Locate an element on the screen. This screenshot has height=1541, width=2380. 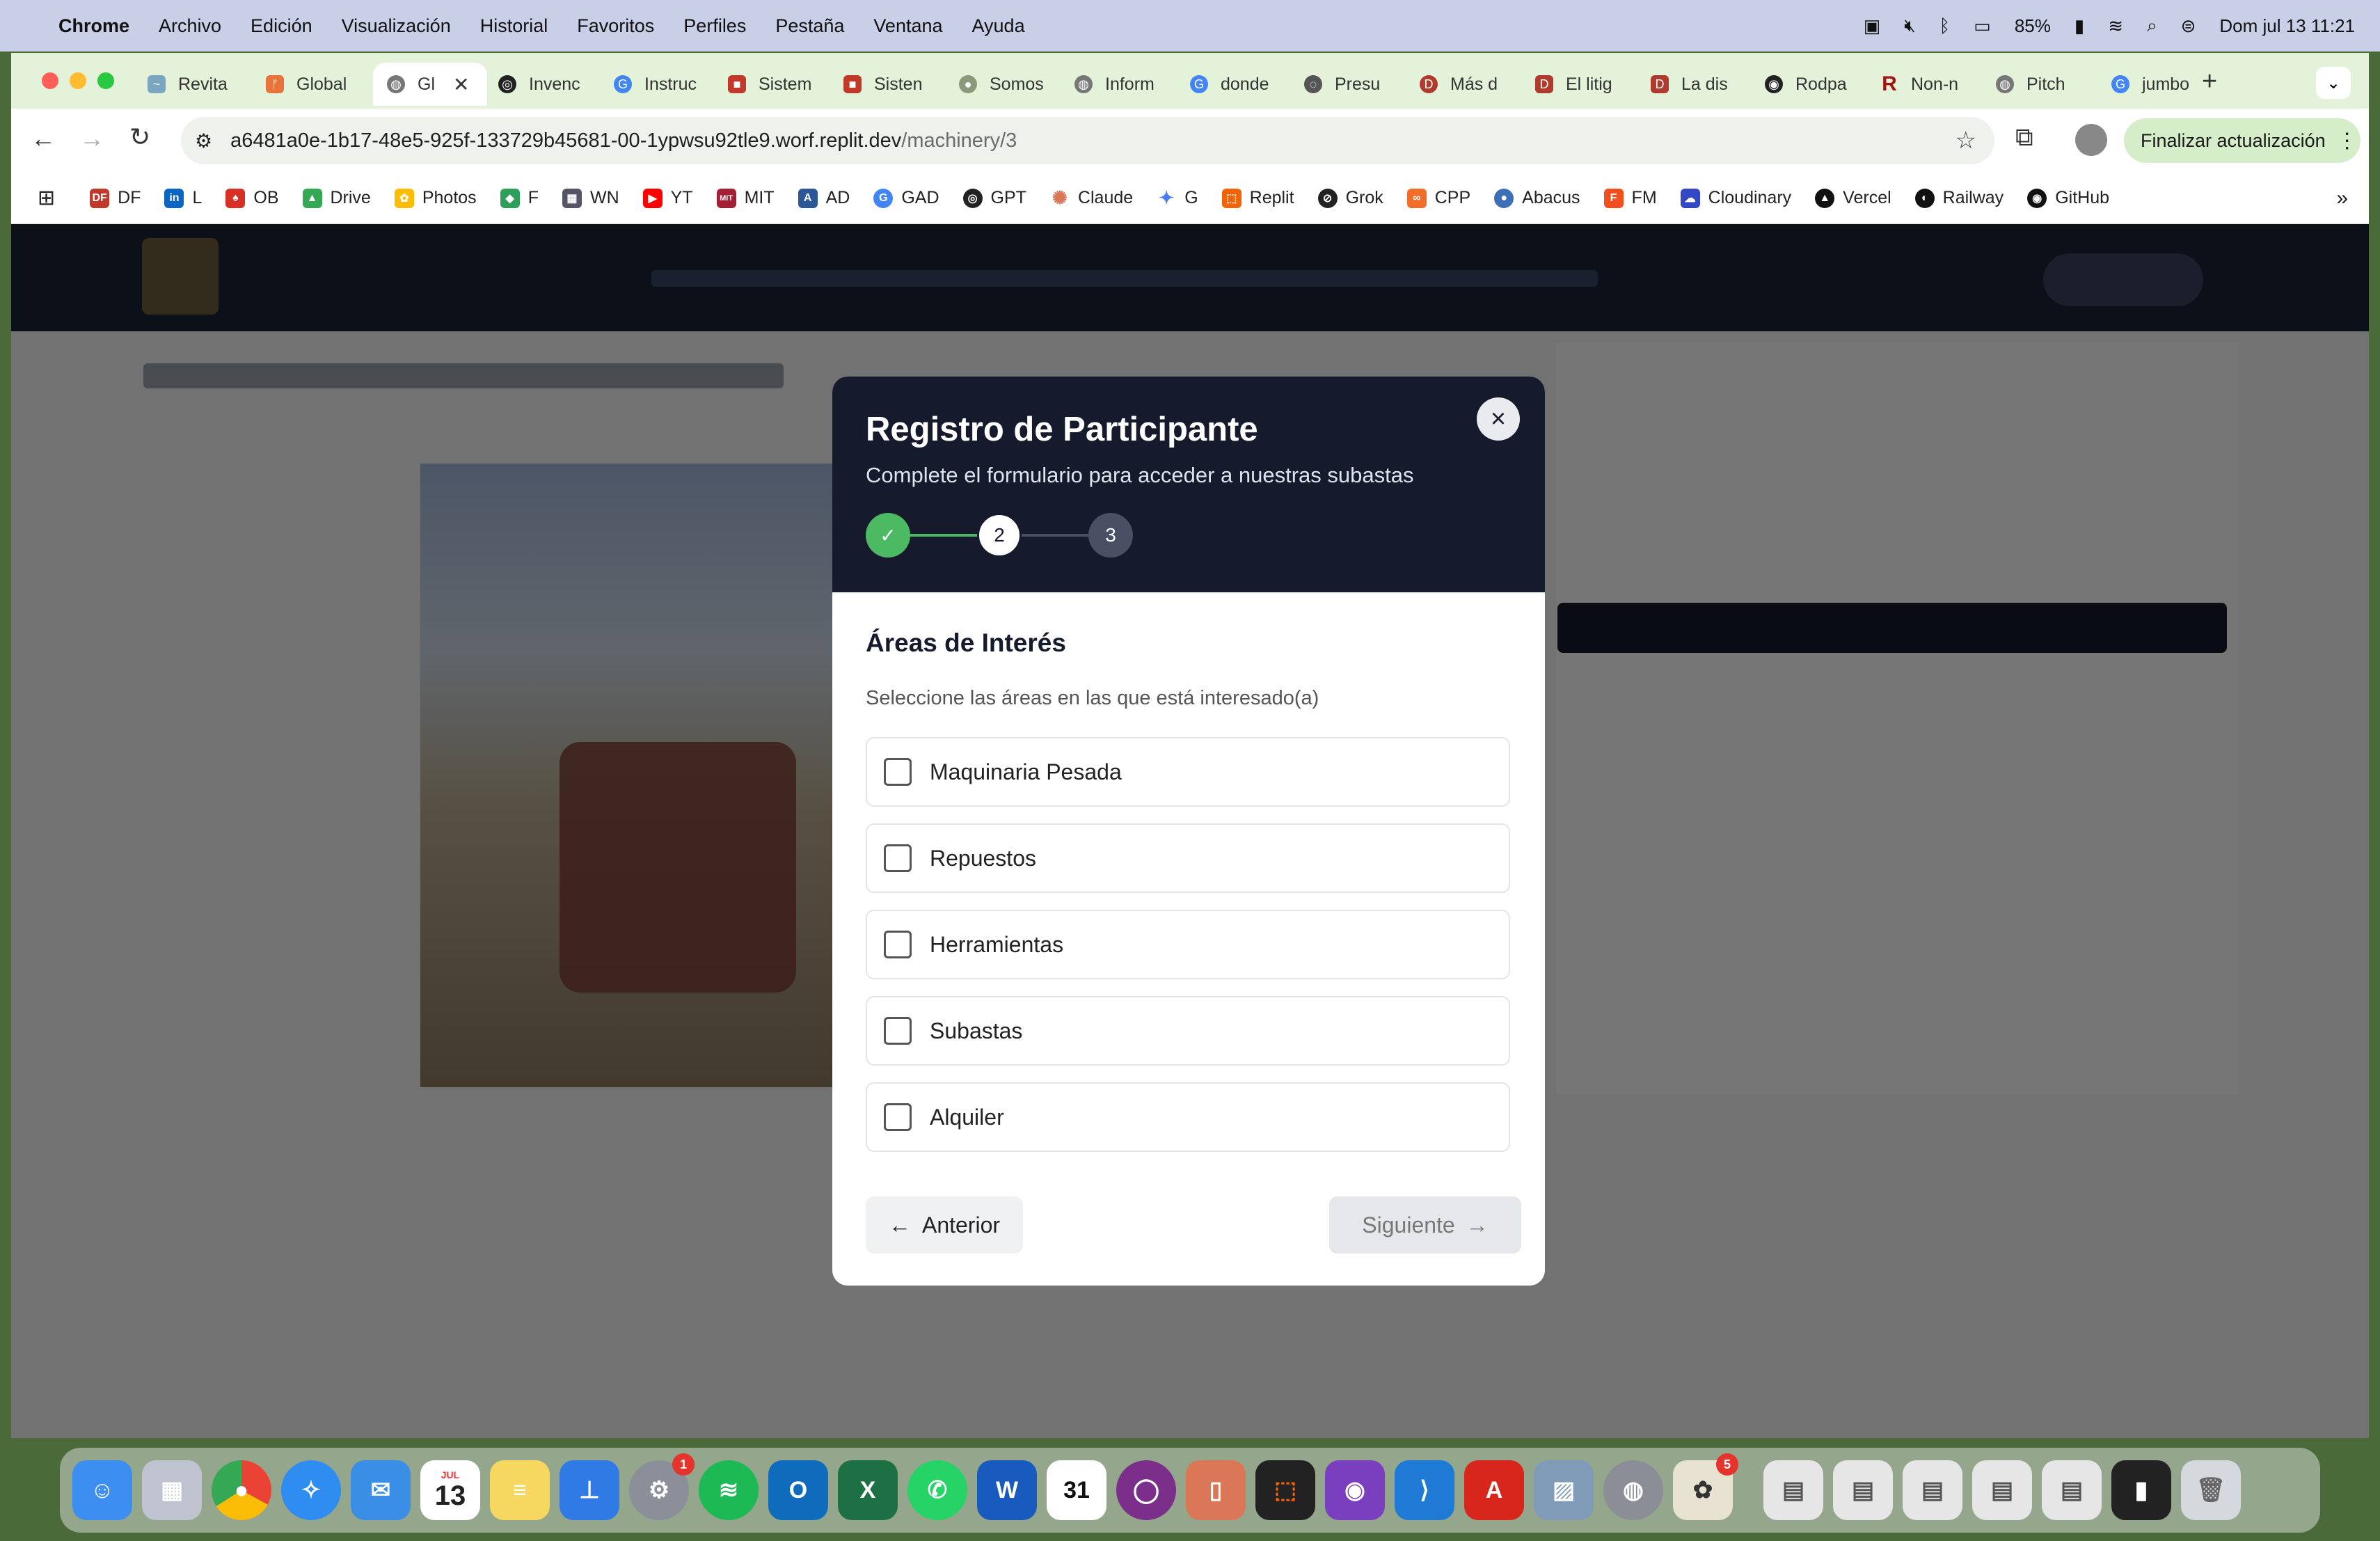
tab: ◌ Presu is located at coordinates (1342, 84).